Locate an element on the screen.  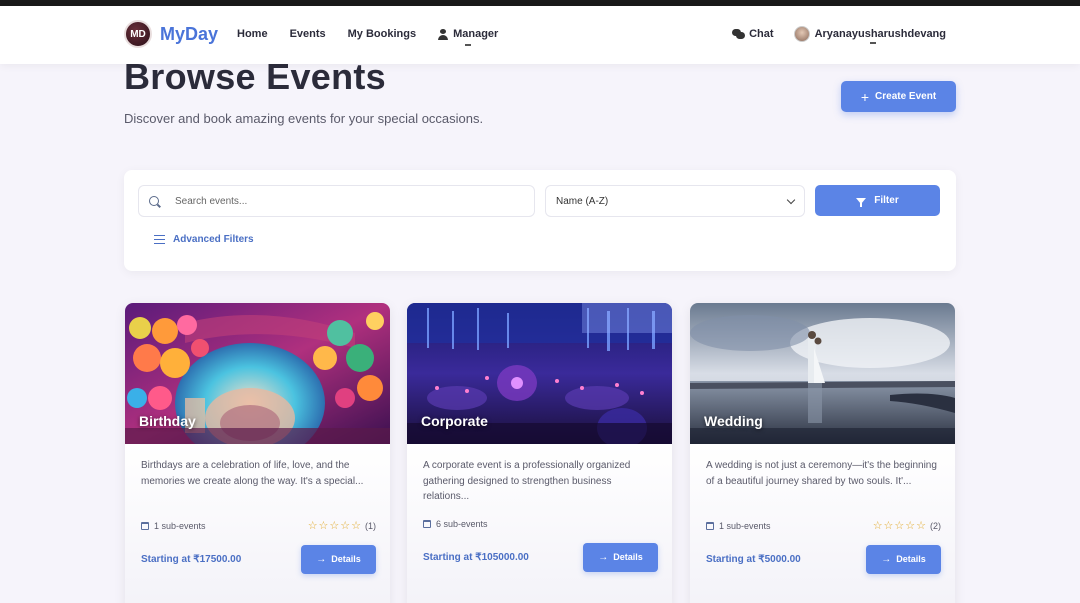
chevron-down-icon is located at coordinates (791, 199).